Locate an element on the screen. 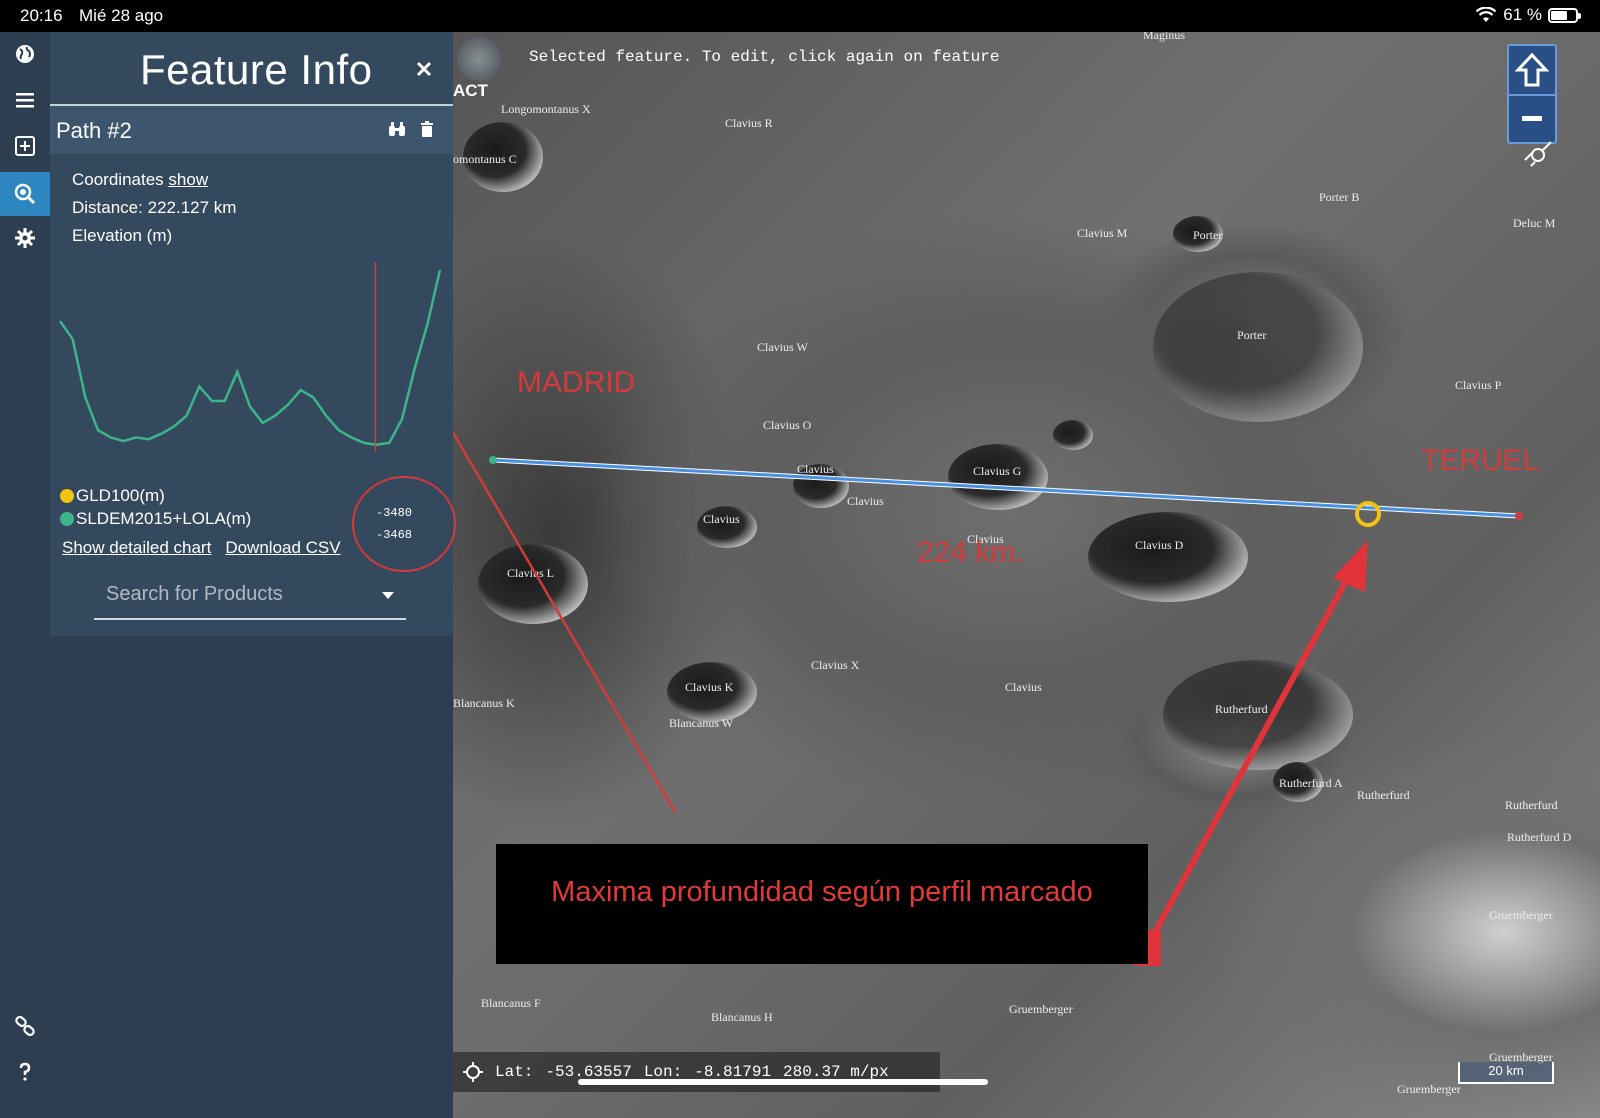  annotation-text: Maxima profundidad según perfil marcado is located at coordinates (822, 892).